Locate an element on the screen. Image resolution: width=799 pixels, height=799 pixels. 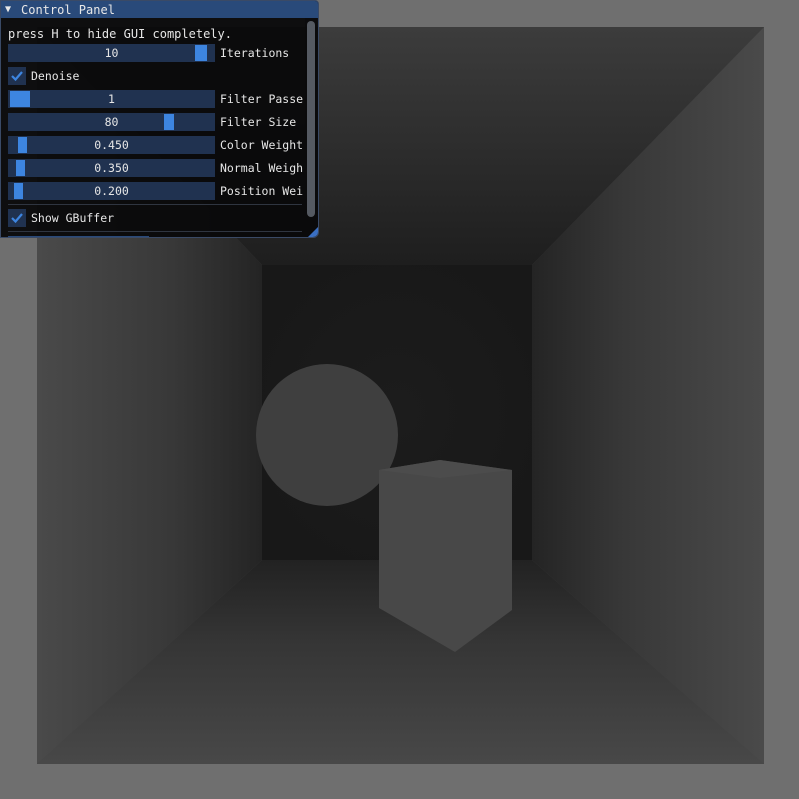
color-weight-slider: 0.450 is located at coordinates (111, 145).